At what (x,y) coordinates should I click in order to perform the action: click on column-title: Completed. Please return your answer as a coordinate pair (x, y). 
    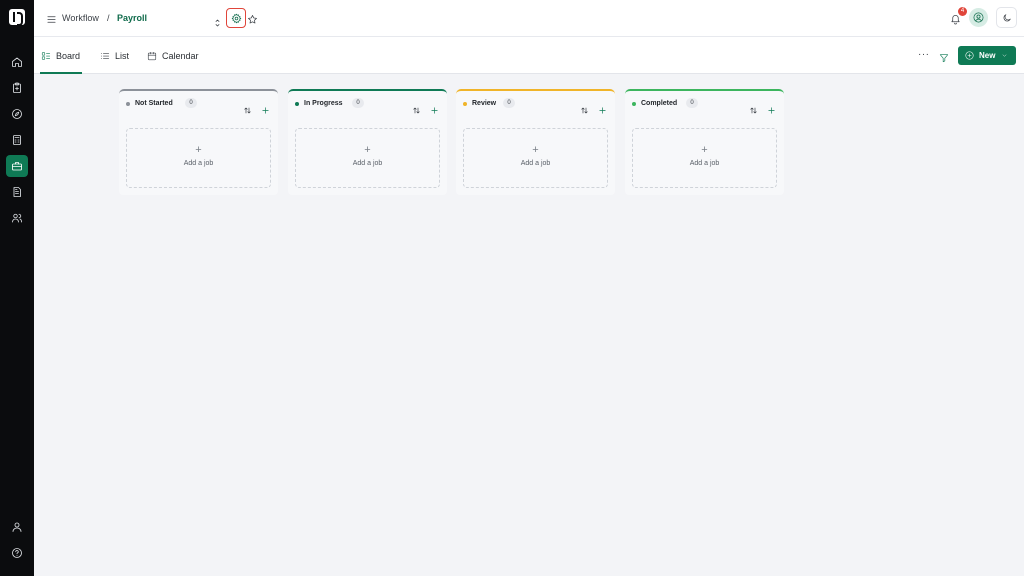
    Looking at the image, I should click on (659, 103).